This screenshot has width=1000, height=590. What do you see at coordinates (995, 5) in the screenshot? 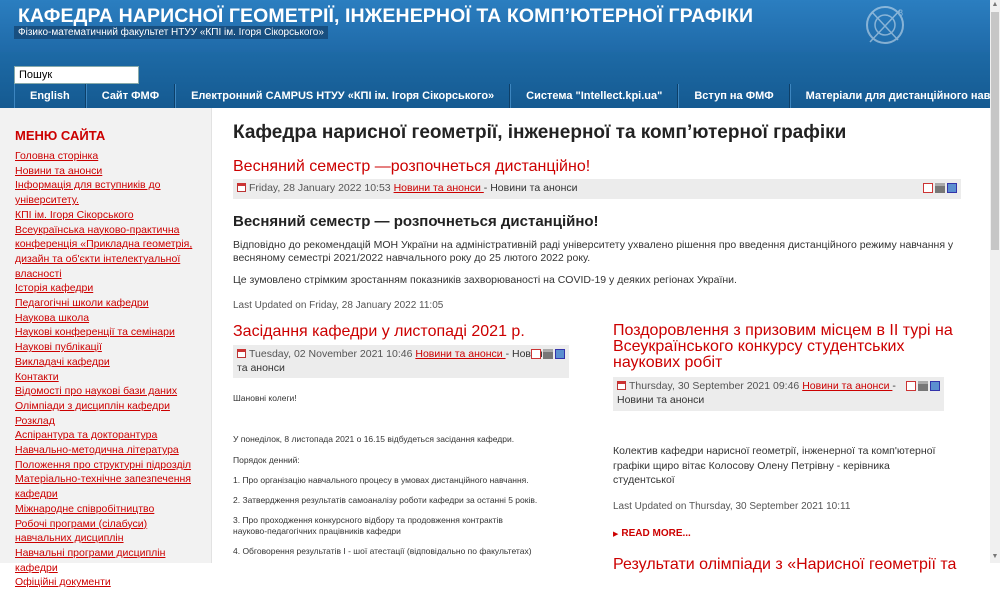
I see `scroll-up-arrow-icon: ▲` at bounding box center [995, 5].